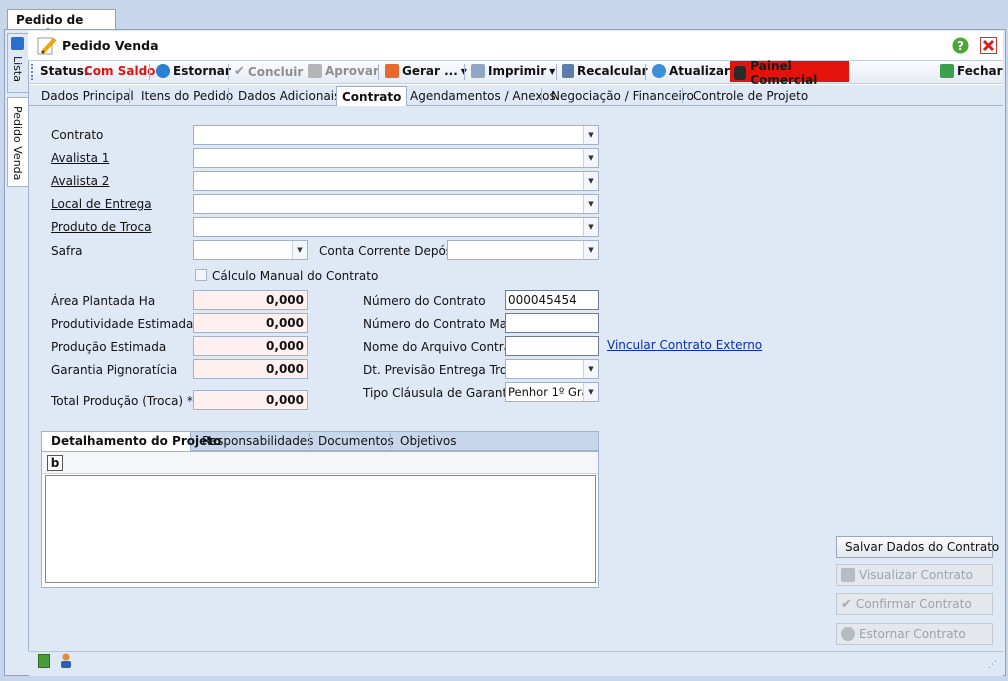 The image size is (1008, 681). Describe the element at coordinates (552, 346) in the screenshot. I see `nome-arquivo-field` at that location.